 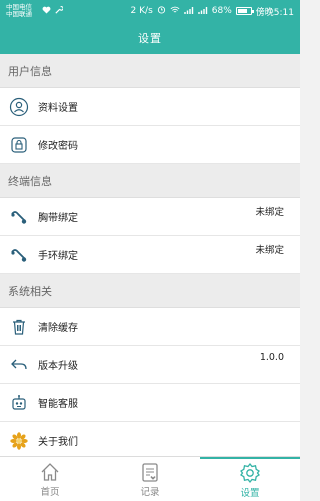 What do you see at coordinates (19, 365) in the screenshot?
I see `upgrade-icon` at bounding box center [19, 365].